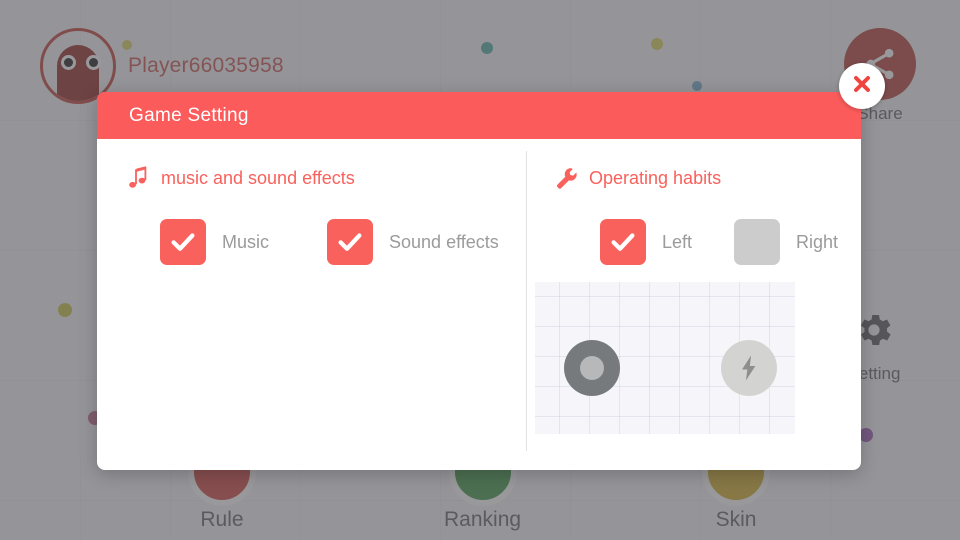 This screenshot has width=960, height=540. What do you see at coordinates (214, 242) in the screenshot?
I see `music-checkbox-group: Music` at bounding box center [214, 242].